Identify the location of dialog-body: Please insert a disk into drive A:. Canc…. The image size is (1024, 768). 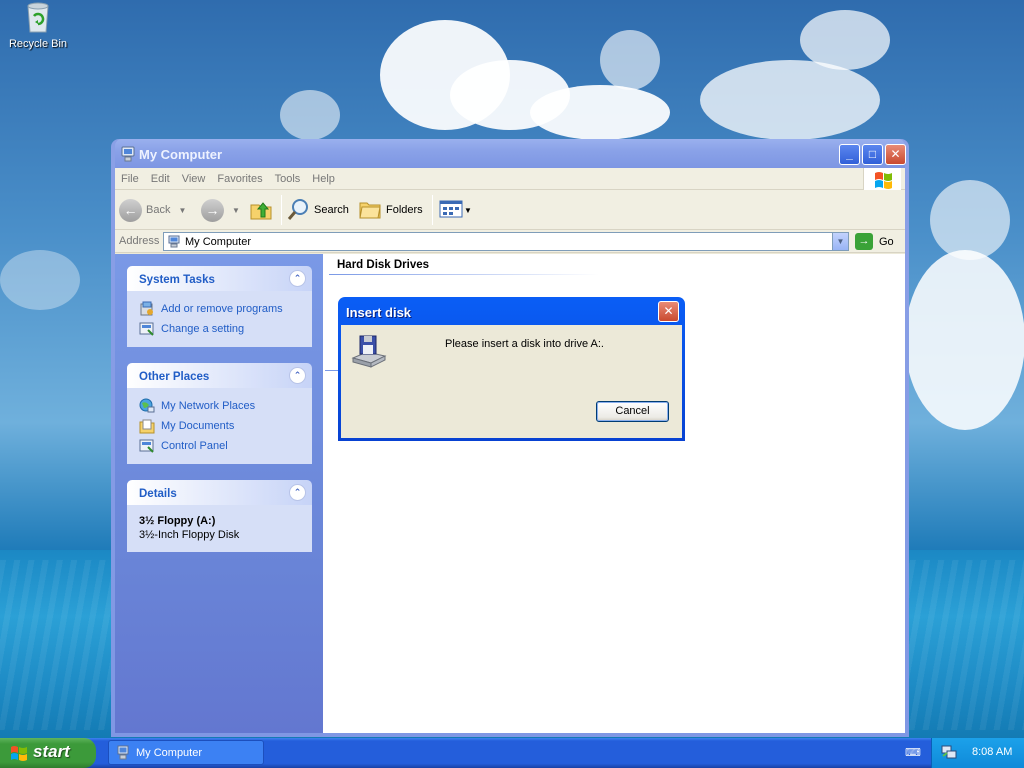
(511, 381).